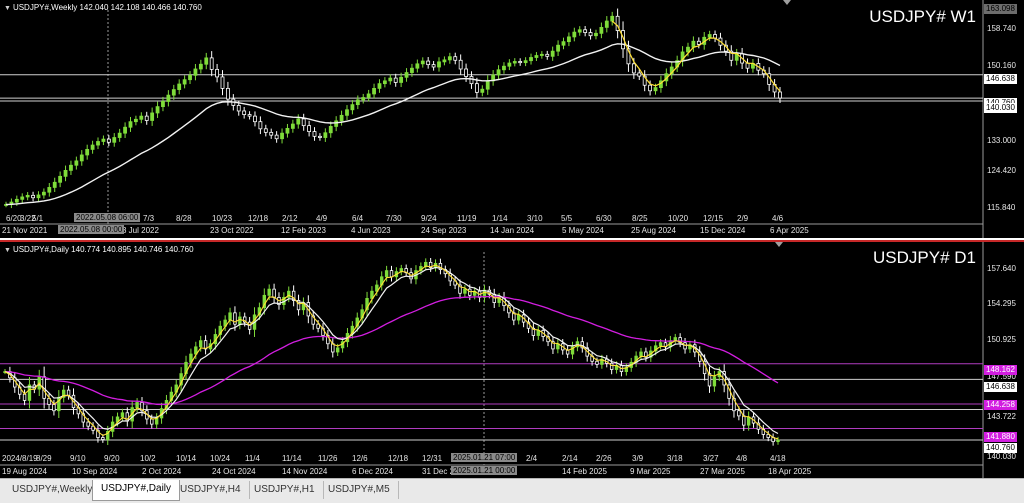  Describe the element at coordinates (211, 490) in the screenshot. I see `tab-usdjpy-h4: USDJPY#,H4` at that location.